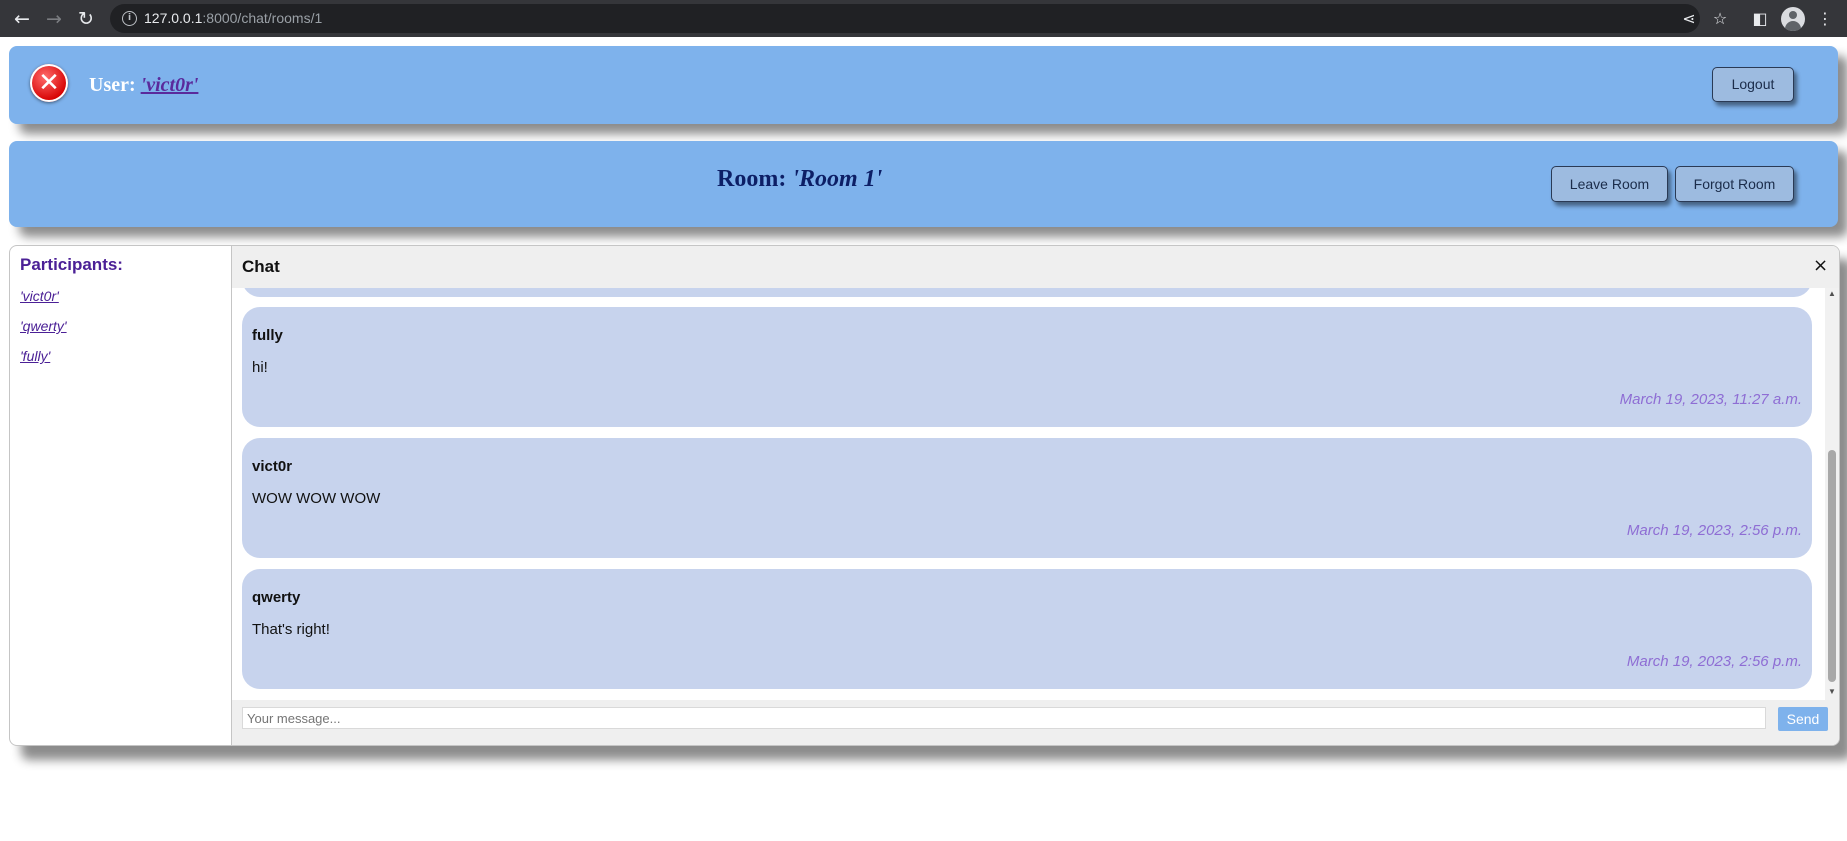 The width and height of the screenshot is (1847, 841). I want to click on message-time: March 19, 2023, 11:27 a.m., so click(1710, 399).